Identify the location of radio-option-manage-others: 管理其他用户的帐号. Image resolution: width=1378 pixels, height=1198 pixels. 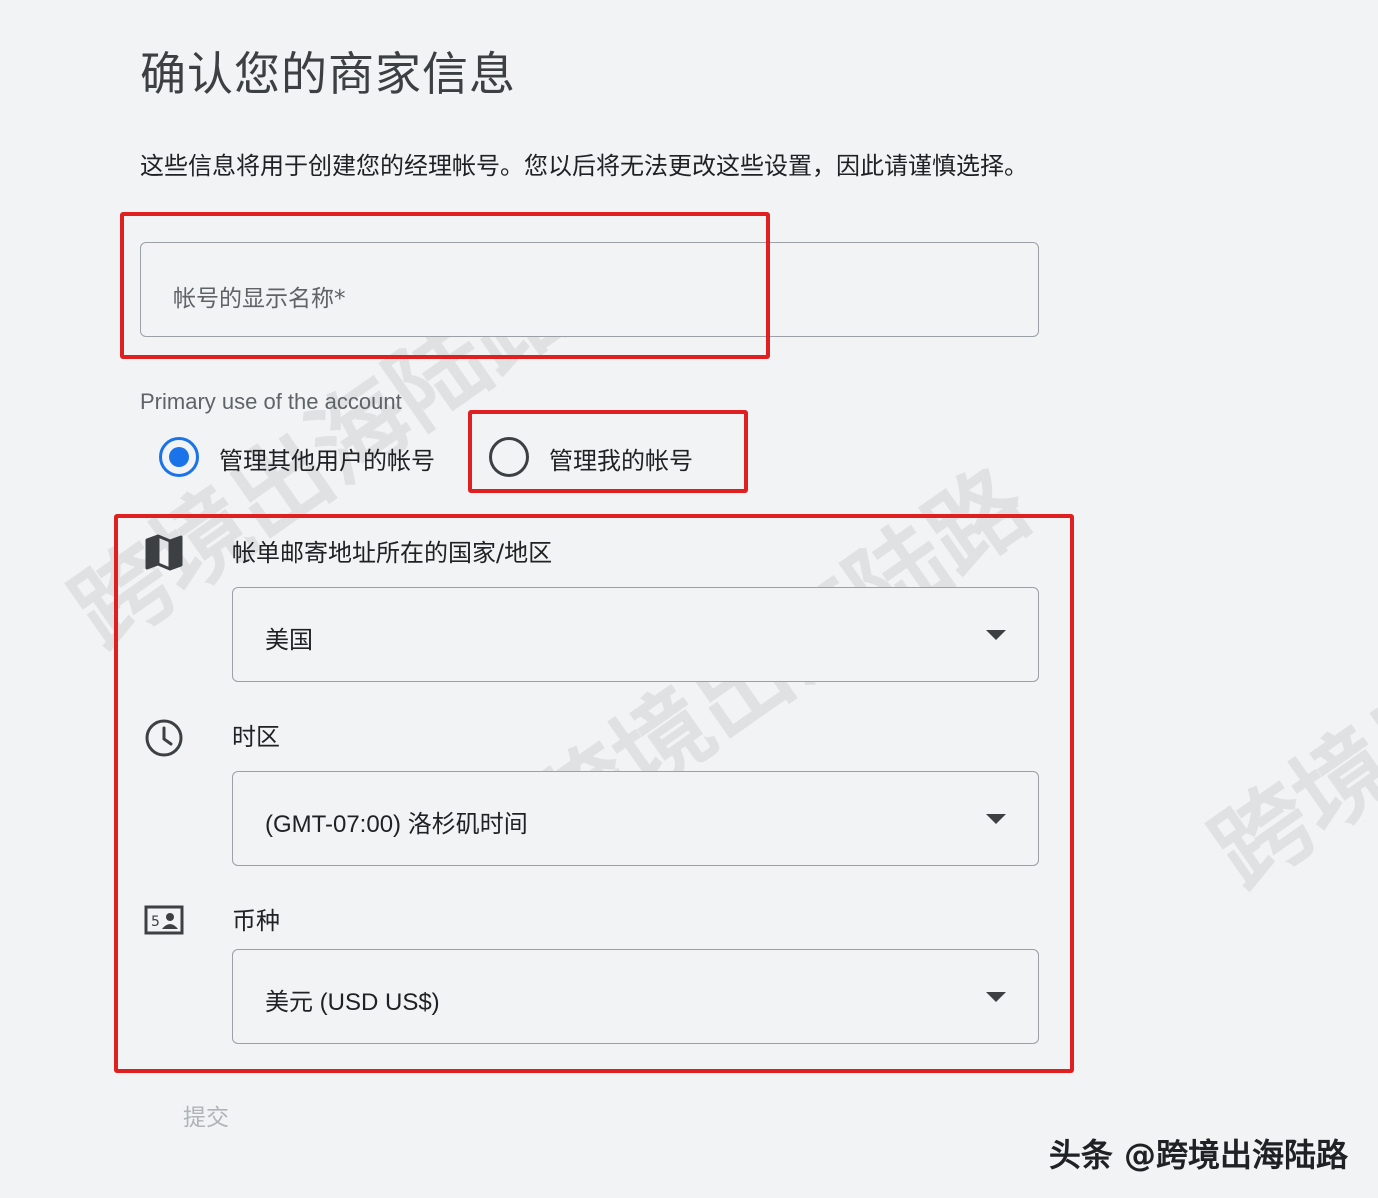
(309, 457).